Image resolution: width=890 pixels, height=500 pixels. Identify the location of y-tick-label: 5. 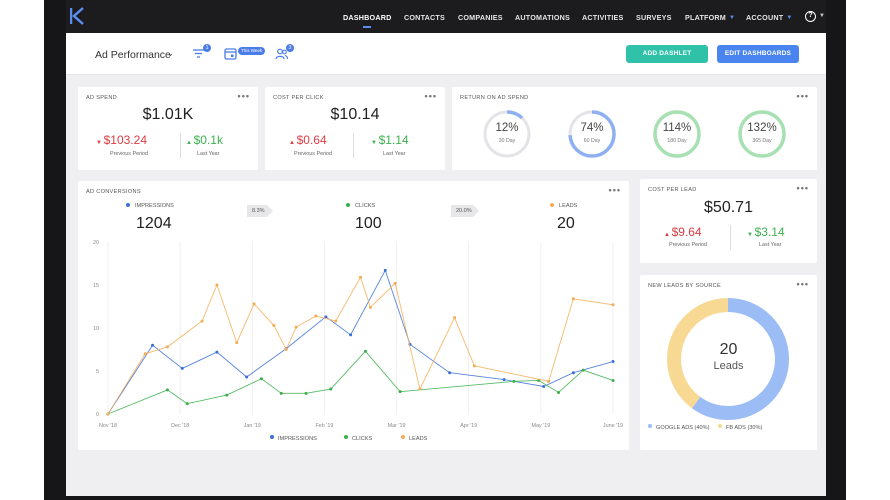
(97, 372).